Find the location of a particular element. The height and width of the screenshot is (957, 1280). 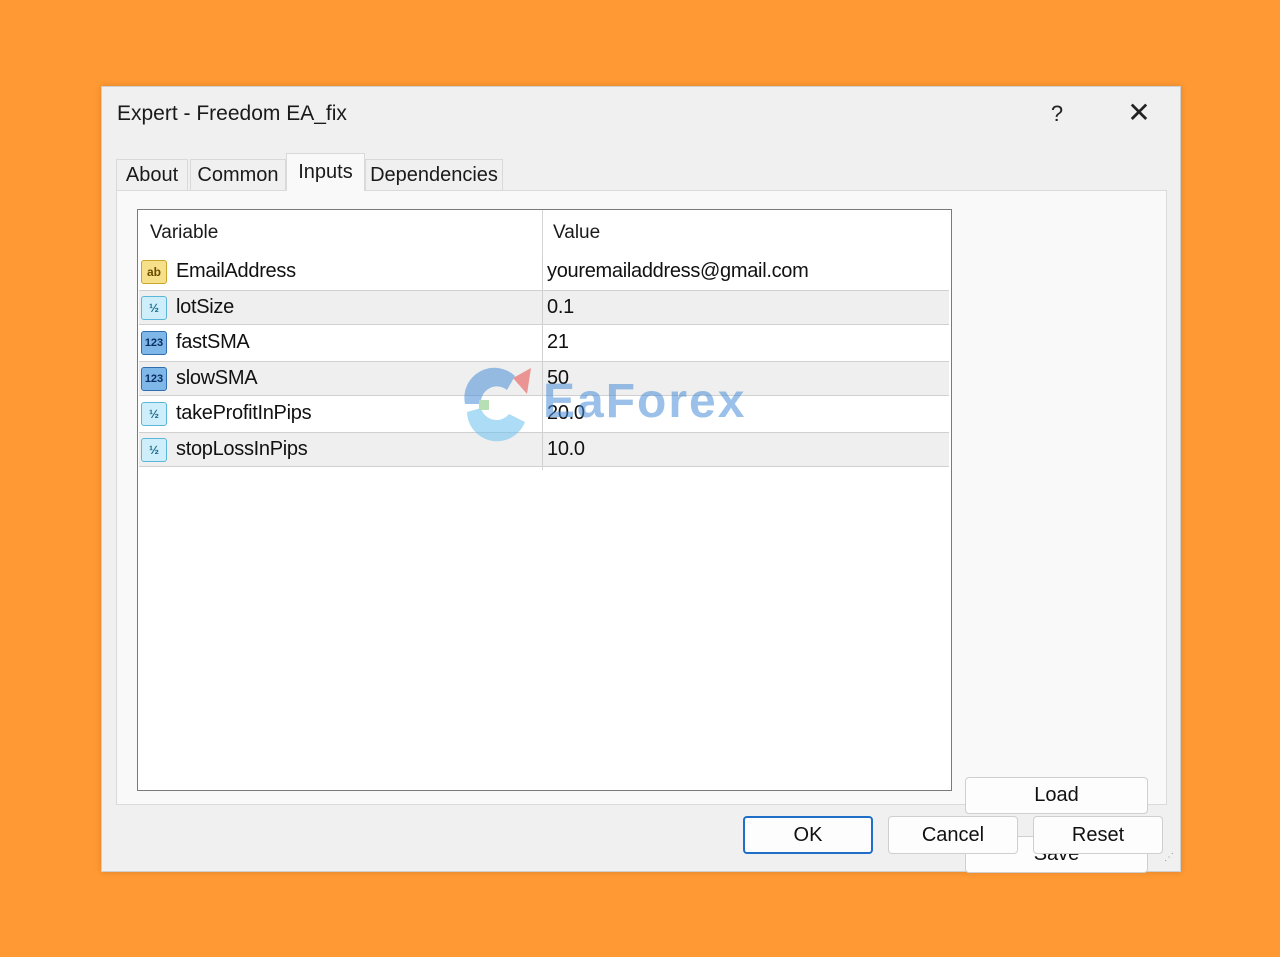

variable-value: 21 is located at coordinates (558, 342).